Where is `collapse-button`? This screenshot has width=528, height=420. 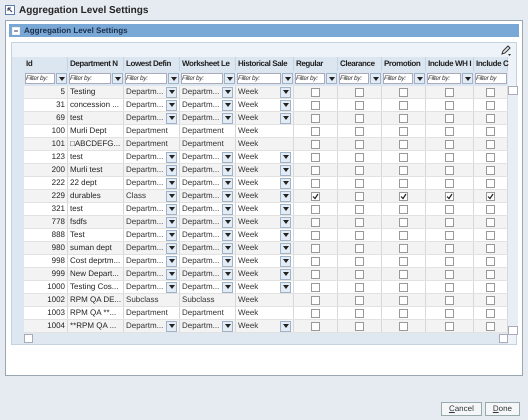 collapse-button is located at coordinates (16, 30).